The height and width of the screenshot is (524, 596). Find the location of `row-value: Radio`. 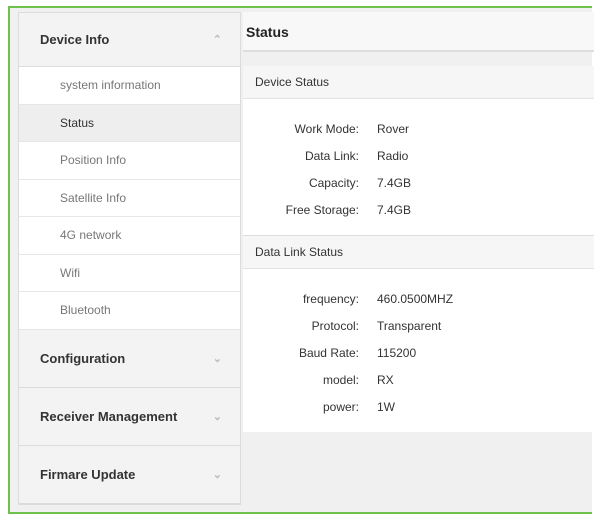

row-value: Radio is located at coordinates (393, 155).